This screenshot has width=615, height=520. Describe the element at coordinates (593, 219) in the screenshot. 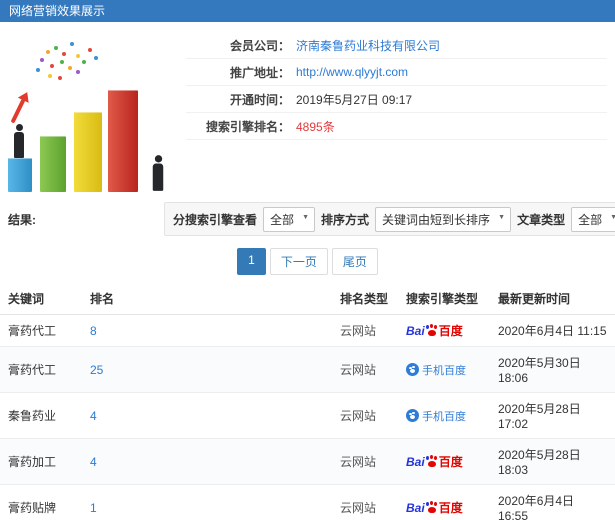

I see `article-type-select: 全部` at that location.